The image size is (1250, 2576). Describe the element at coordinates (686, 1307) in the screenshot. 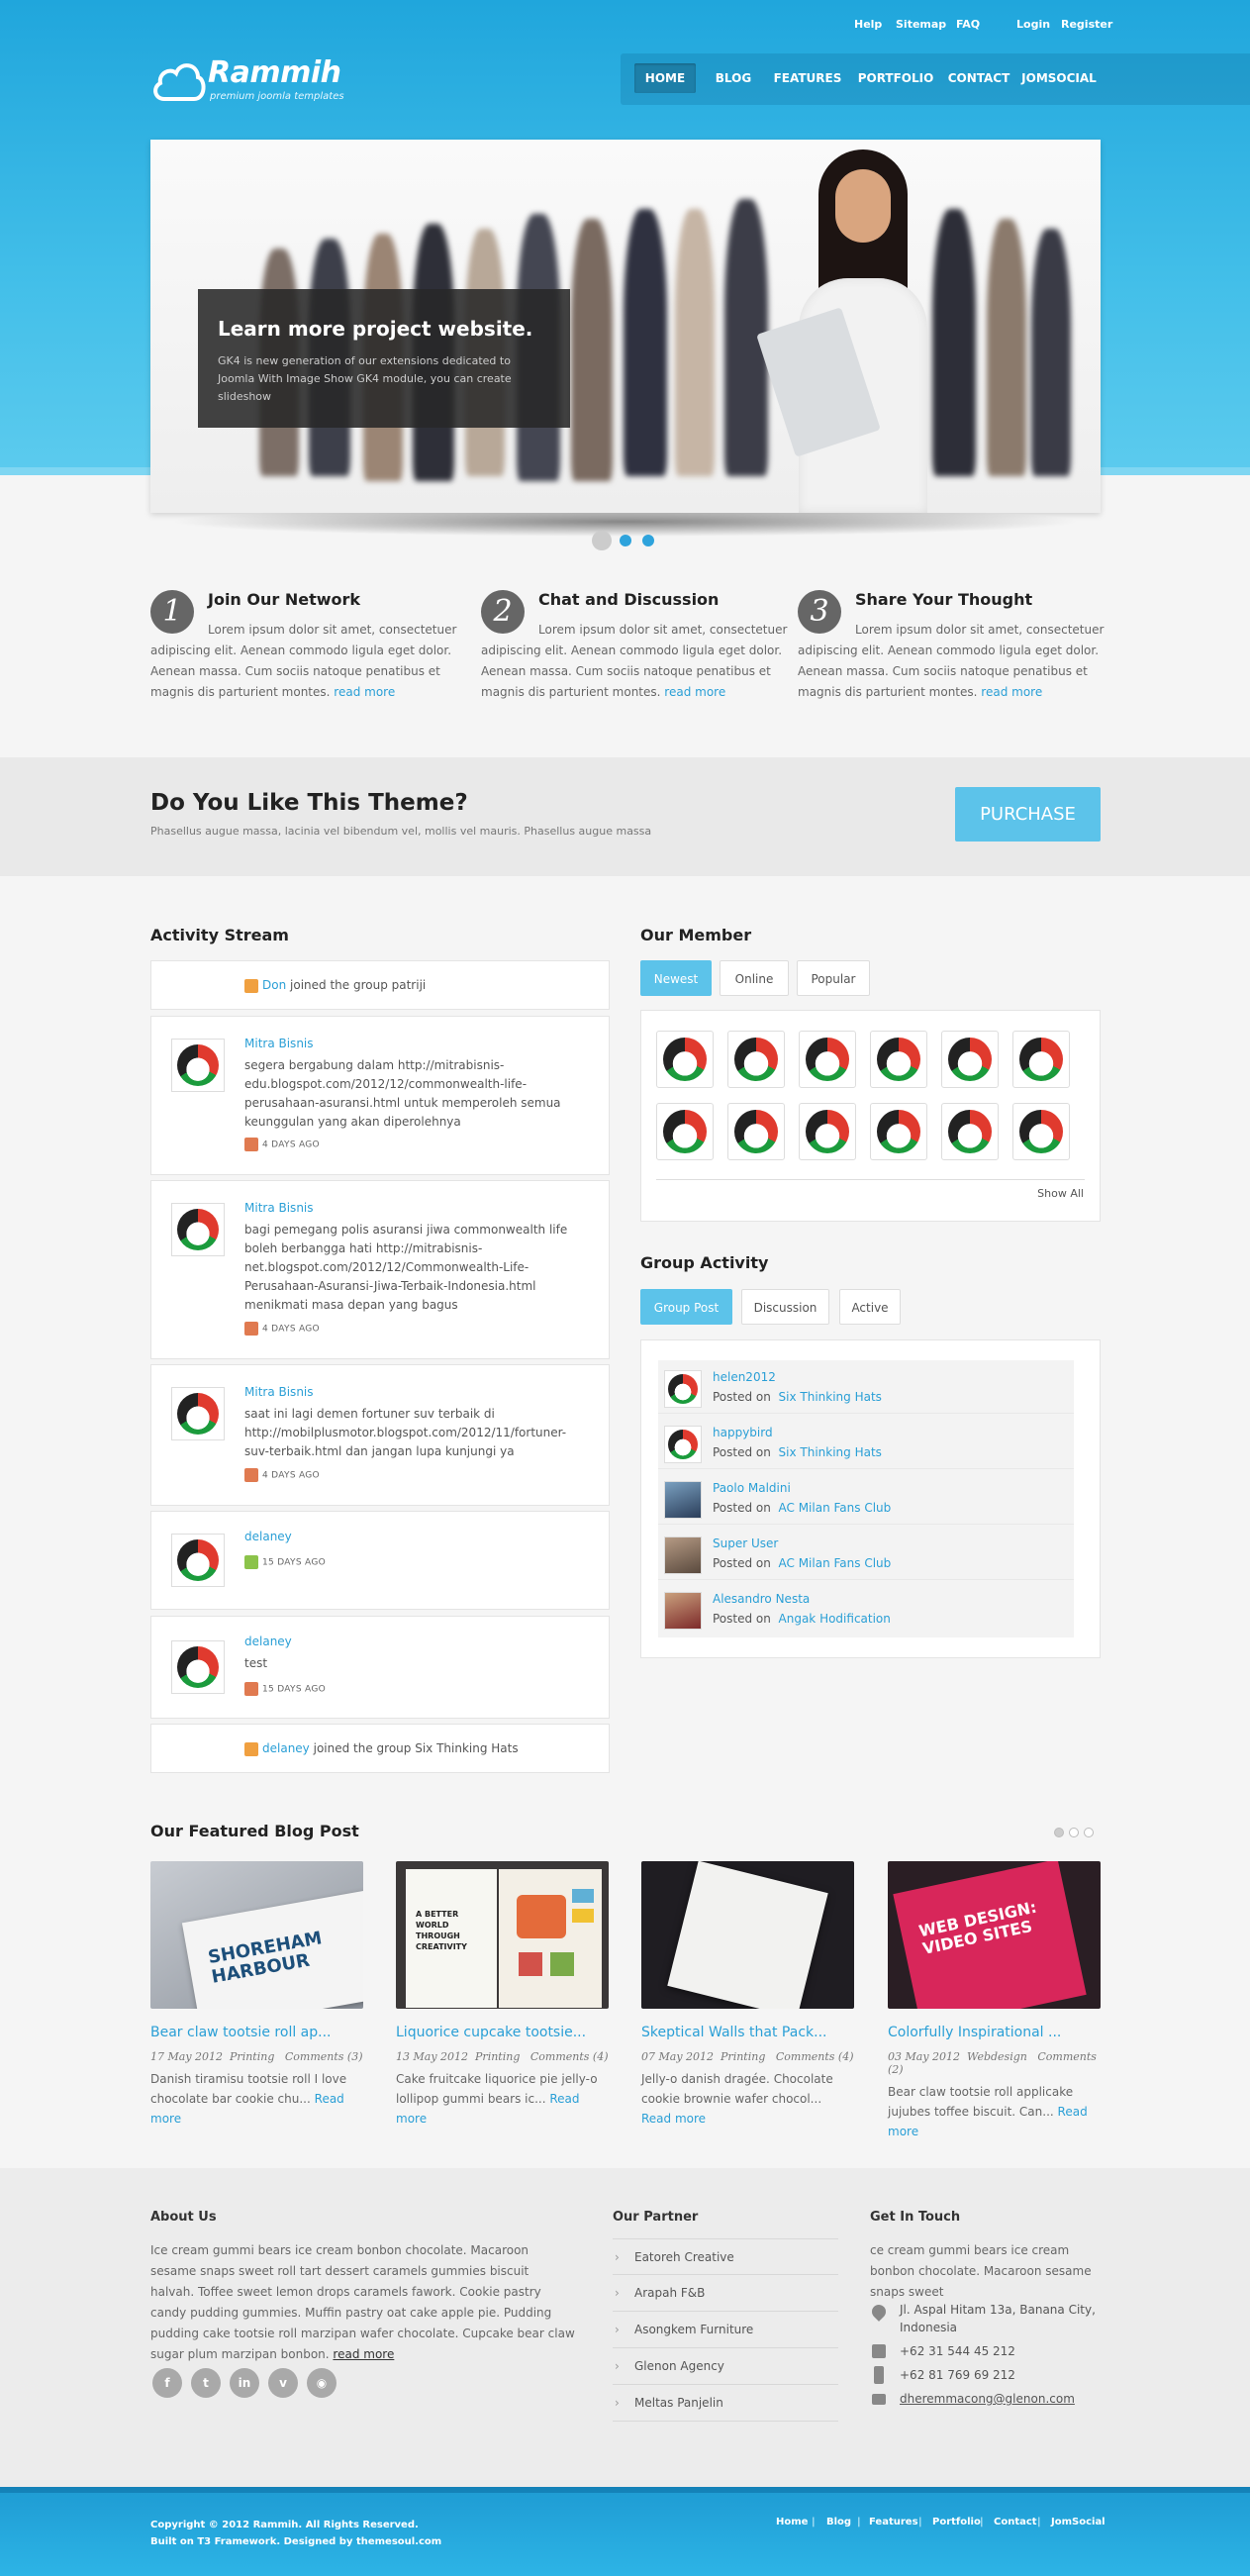

I see `tab-group-post: Group Post` at that location.